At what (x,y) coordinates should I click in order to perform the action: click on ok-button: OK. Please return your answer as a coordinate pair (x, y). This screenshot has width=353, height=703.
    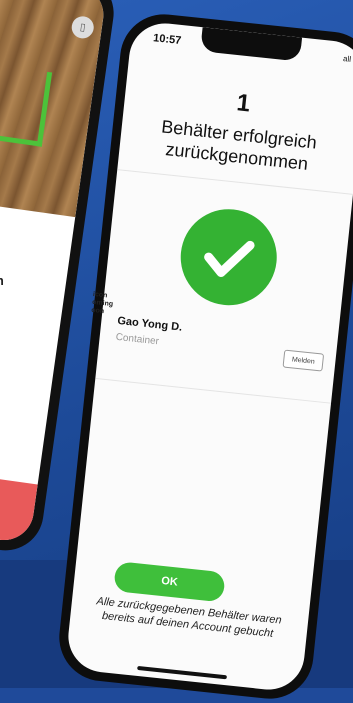
    Looking at the image, I should click on (169, 582).